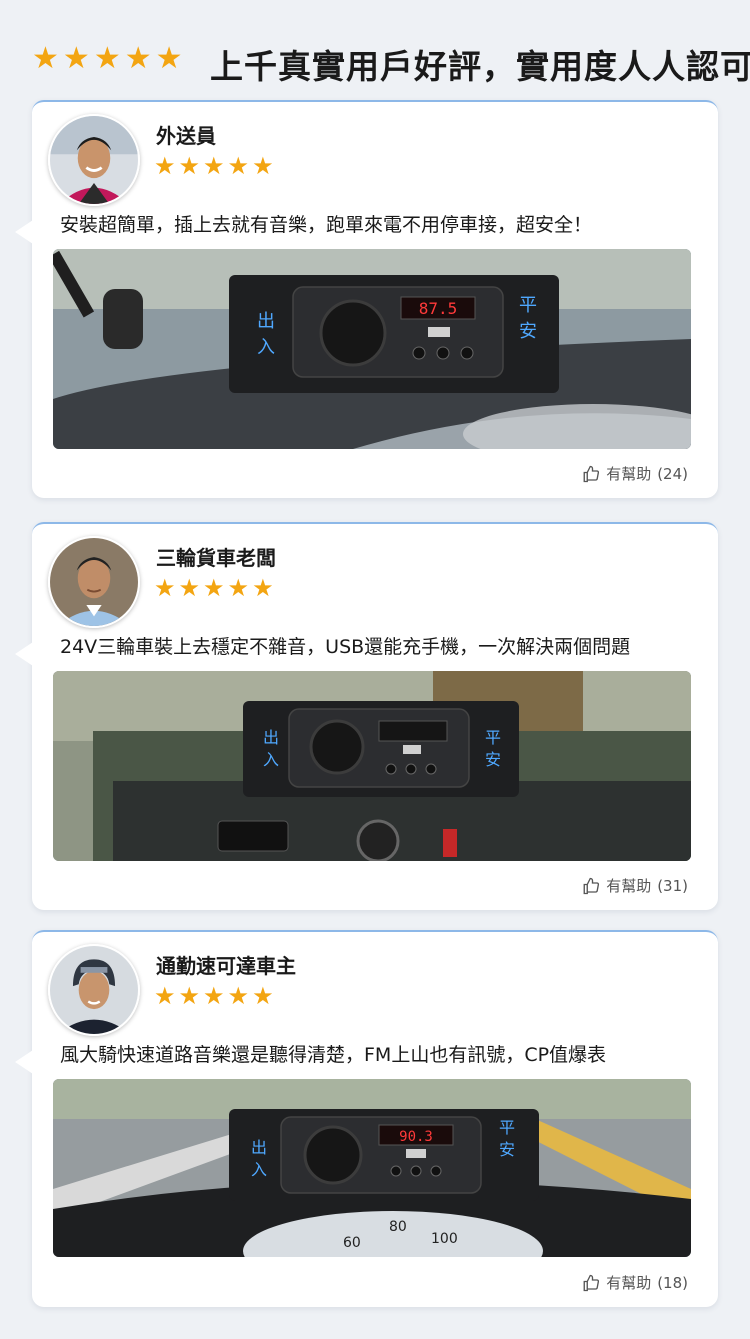  What do you see at coordinates (226, 966) in the screenshot?
I see `reviewer-name: 通勤速可達車主` at bounding box center [226, 966].